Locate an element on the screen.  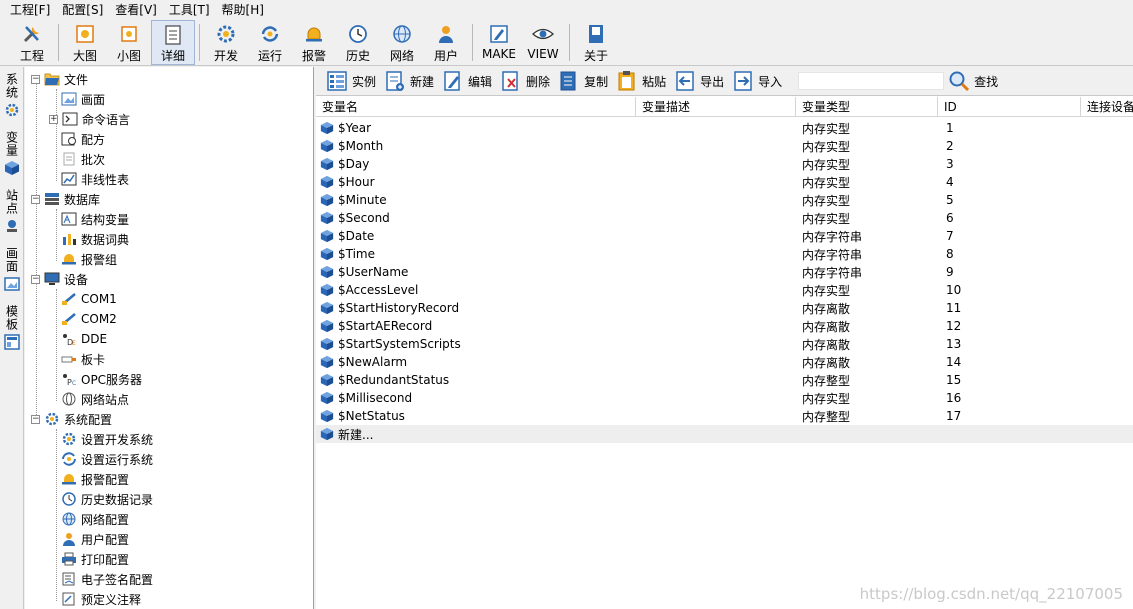
history-clock-icon is located at coordinates (358, 34).